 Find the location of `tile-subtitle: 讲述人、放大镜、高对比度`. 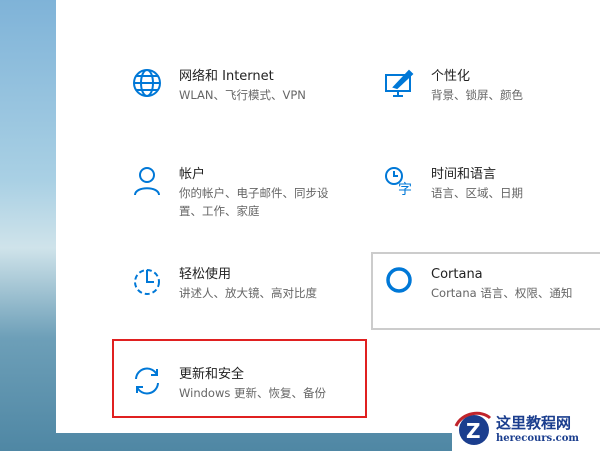

tile-subtitle: 讲述人、放大镜、高对比度 is located at coordinates (248, 293).